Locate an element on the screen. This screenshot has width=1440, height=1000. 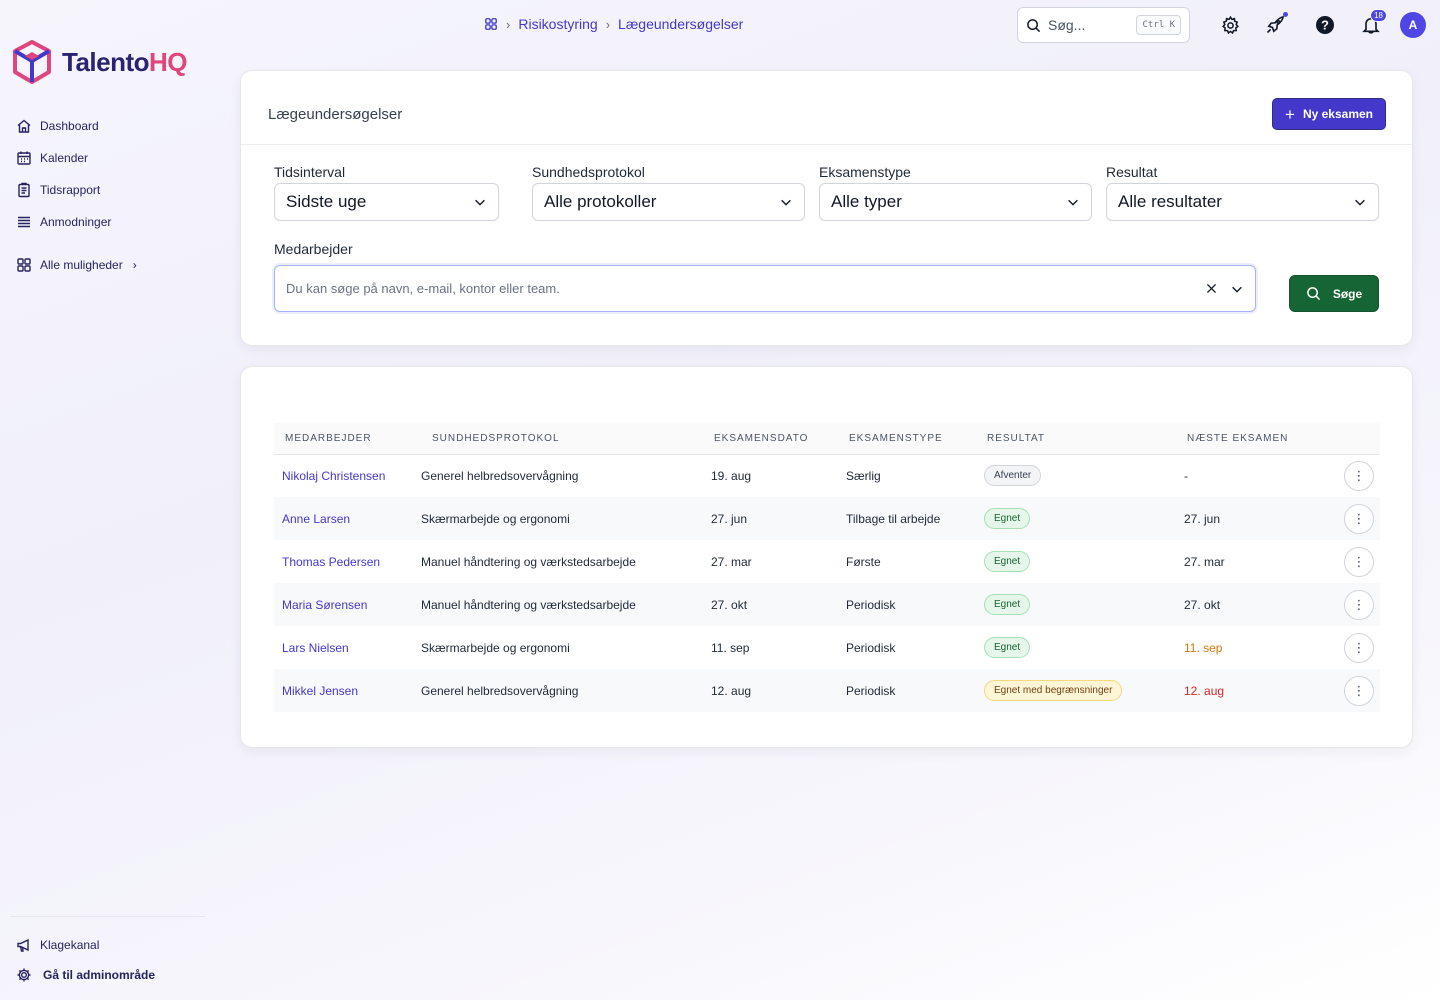
cell-exam-type: Første is located at coordinates (863, 561).